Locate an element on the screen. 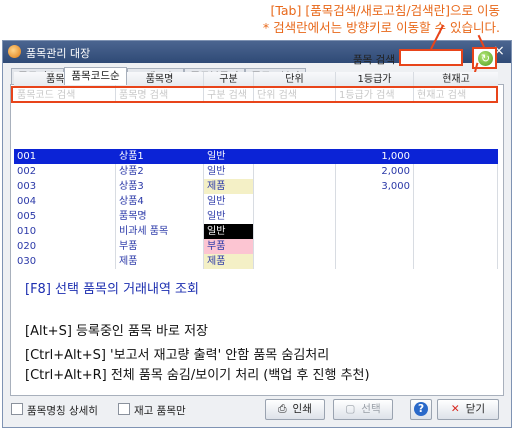  item-search-input is located at coordinates (431, 57).